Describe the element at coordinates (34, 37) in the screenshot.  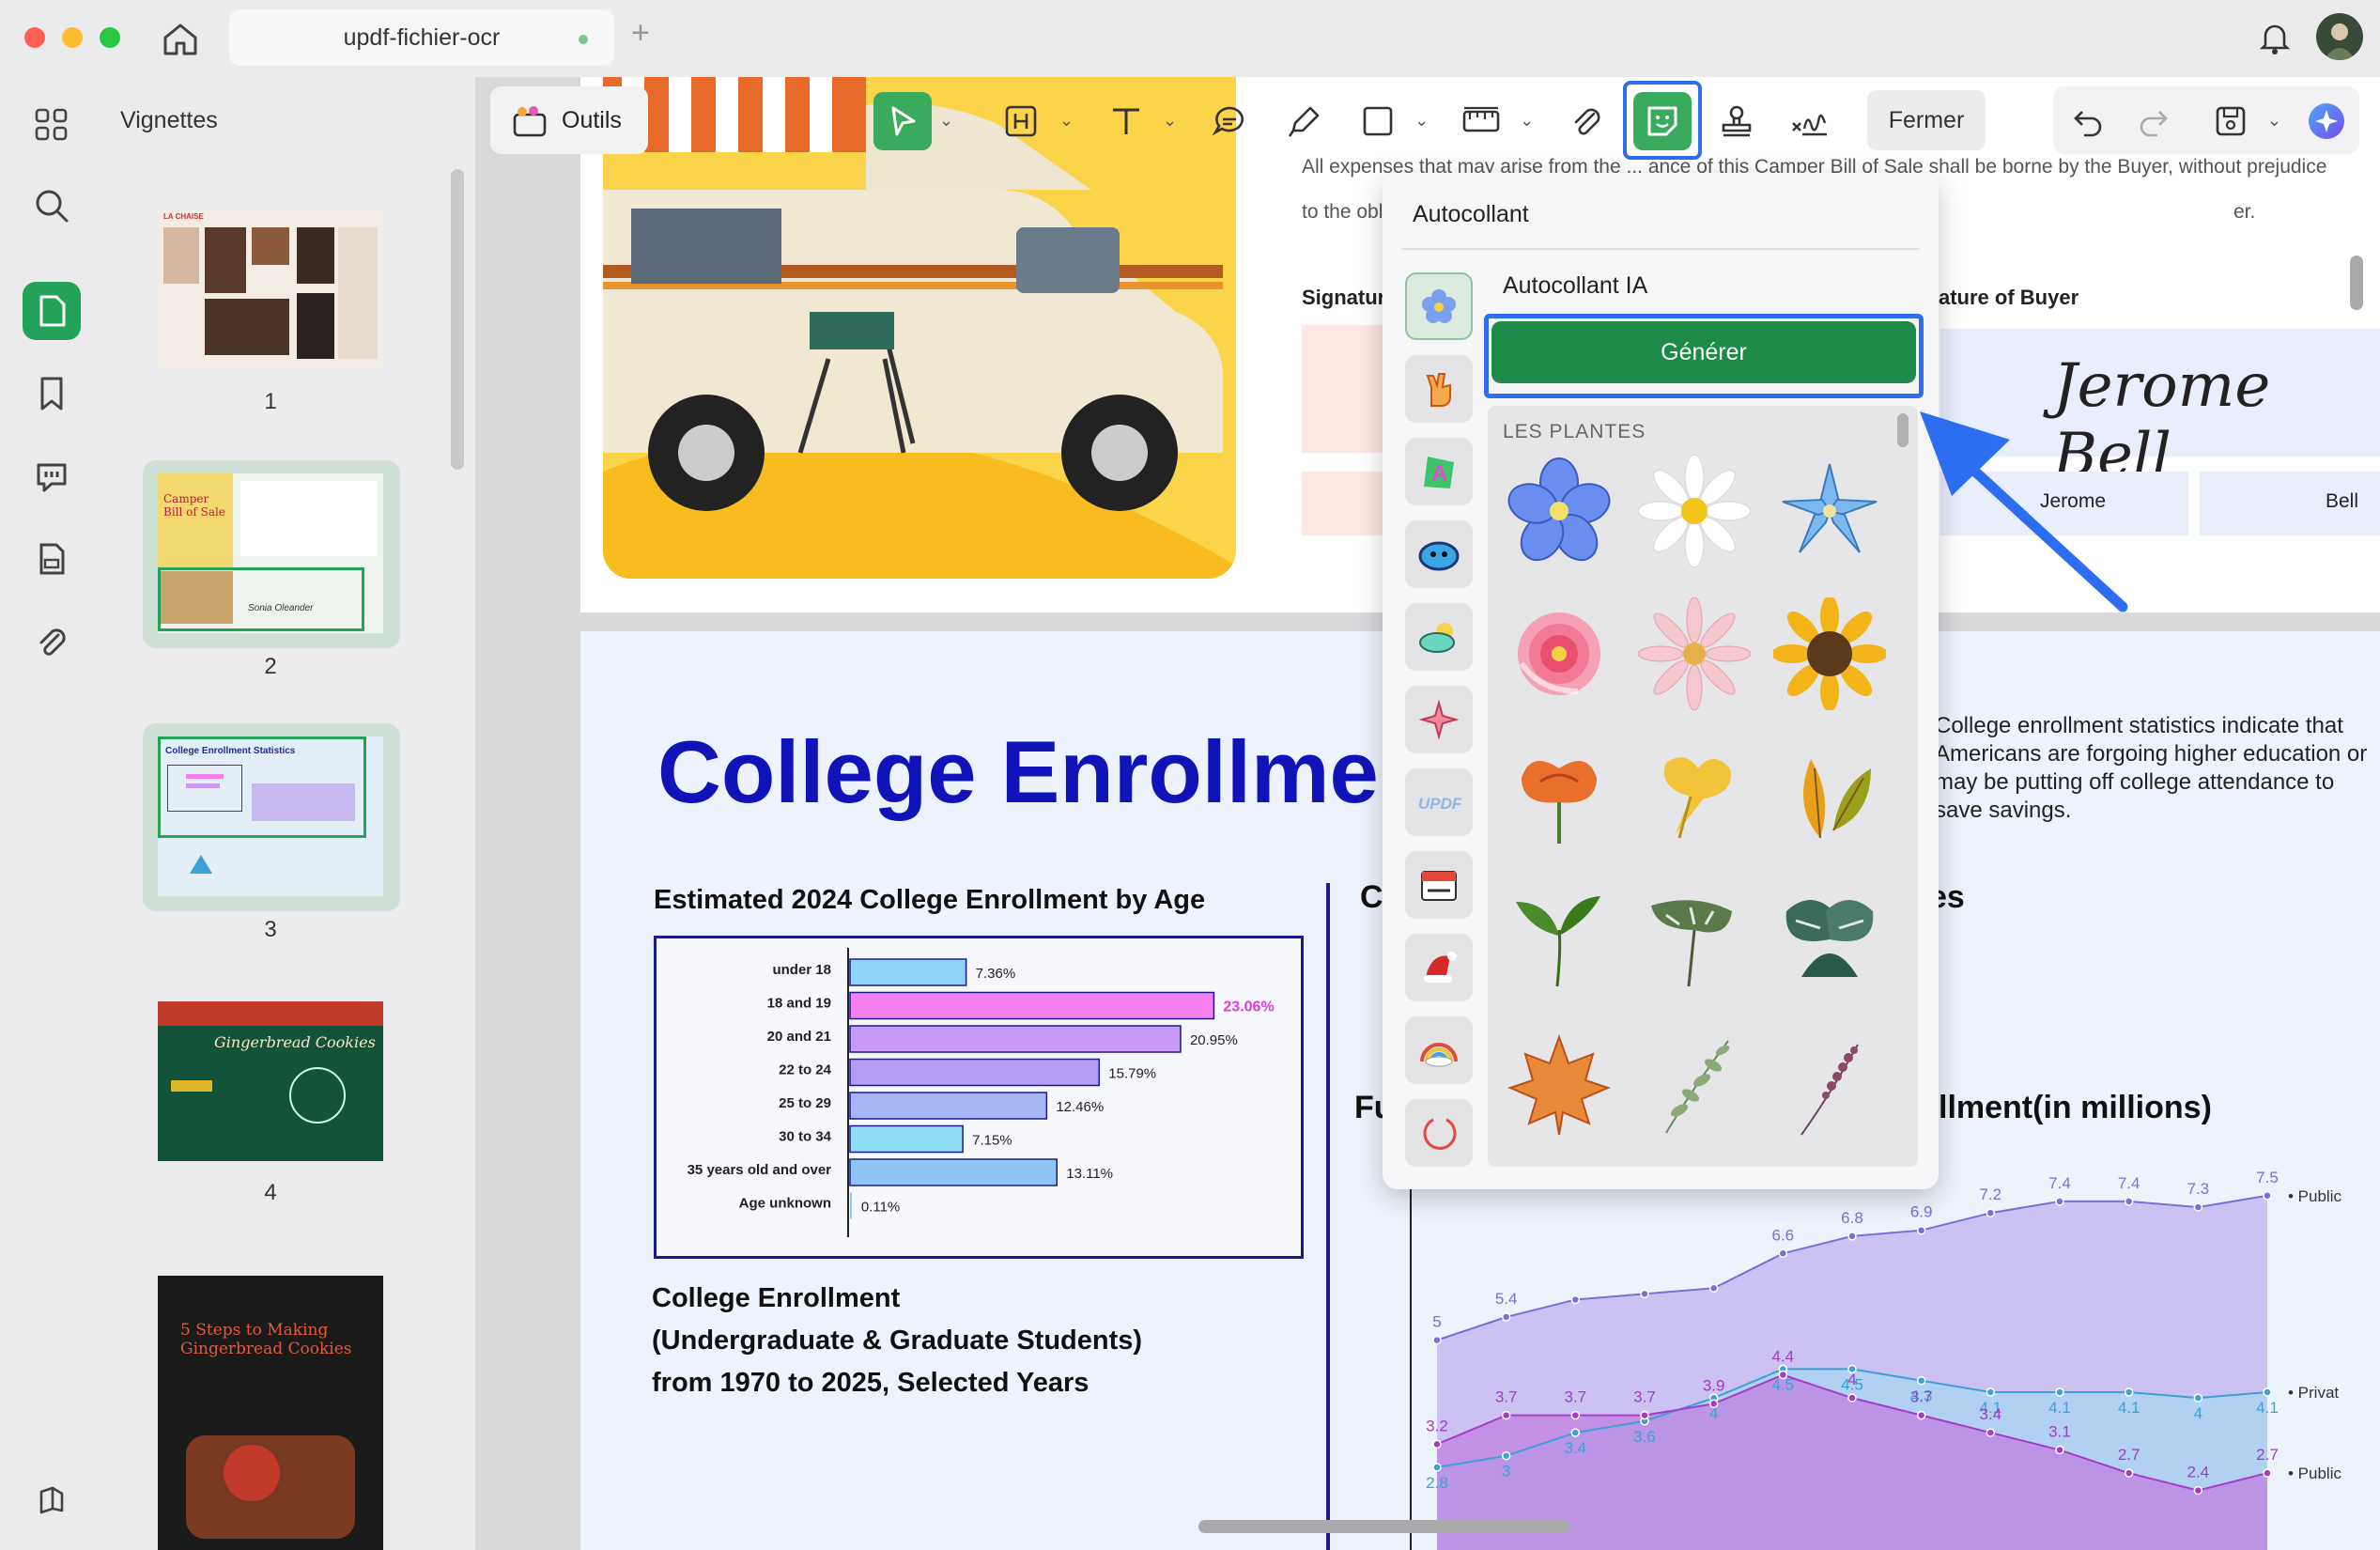
I see `close-window-button` at that location.